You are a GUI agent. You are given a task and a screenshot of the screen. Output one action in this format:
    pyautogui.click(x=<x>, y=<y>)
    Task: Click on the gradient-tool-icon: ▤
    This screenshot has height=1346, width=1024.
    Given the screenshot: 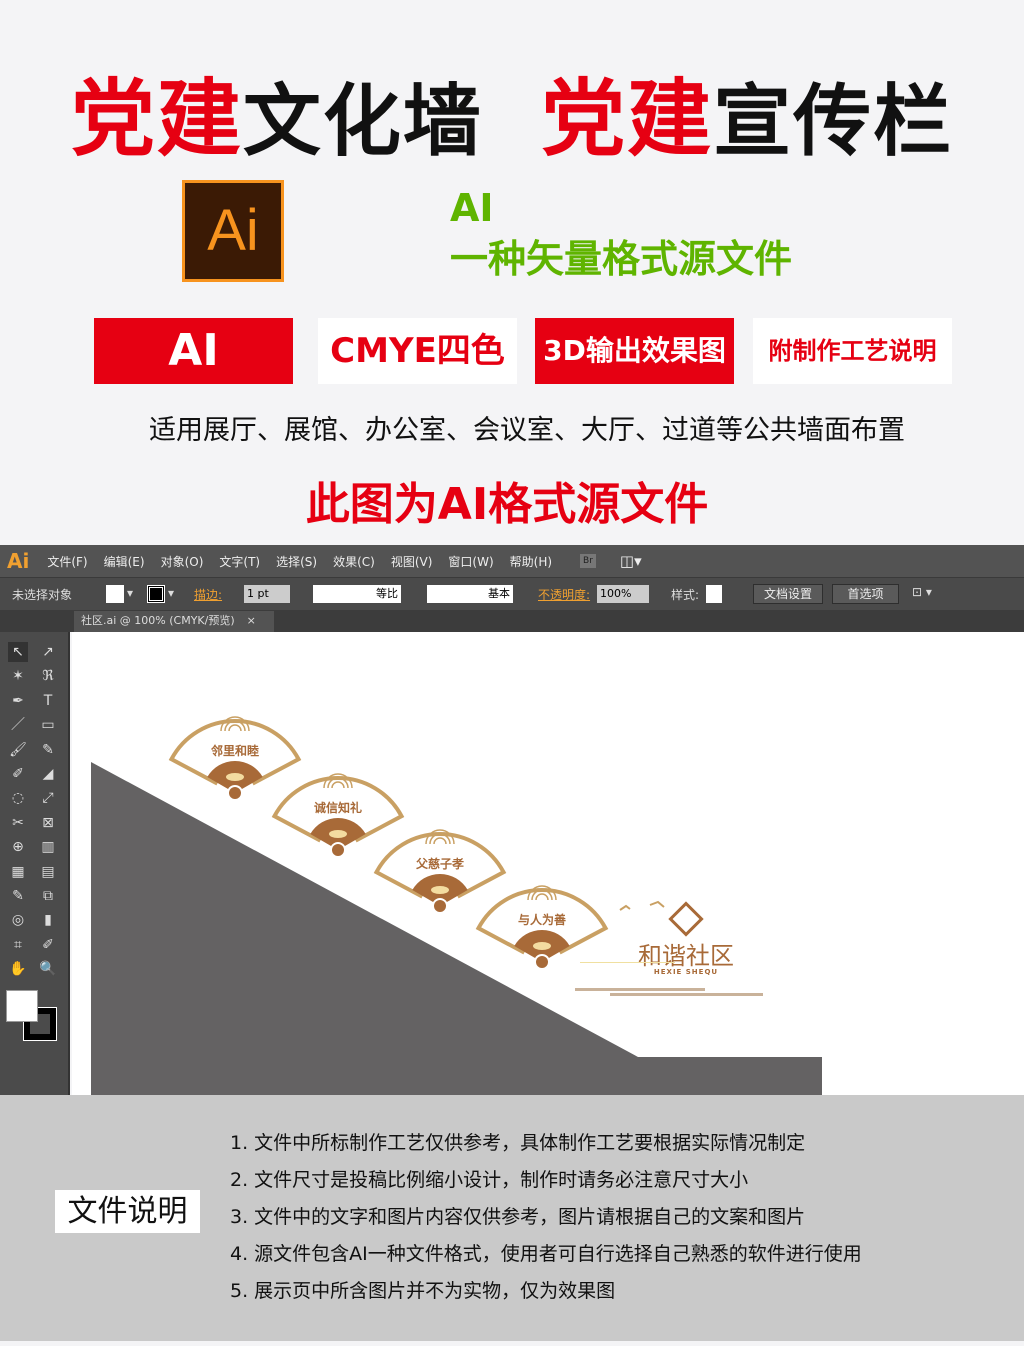 What is the action you would take?
    pyautogui.click(x=48, y=872)
    